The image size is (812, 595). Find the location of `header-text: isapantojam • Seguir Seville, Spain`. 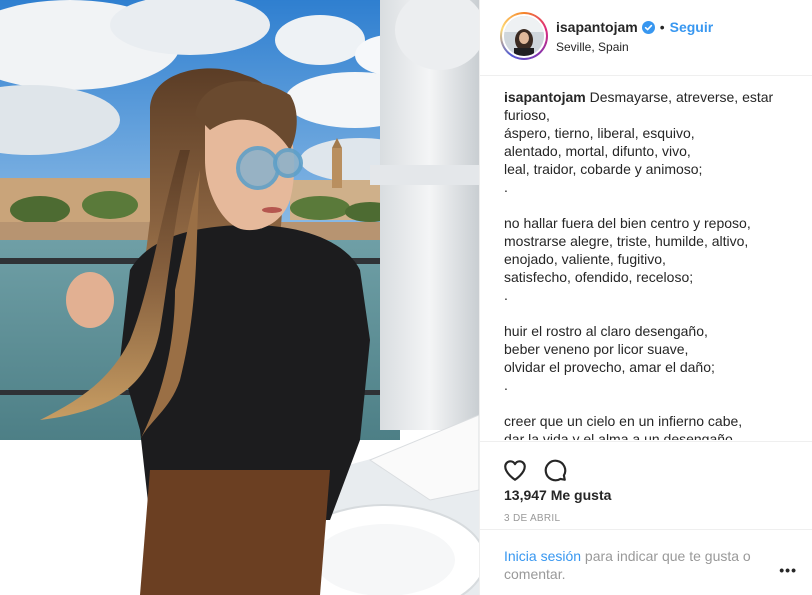

header-text: isapantojam • Seguir Seville, Spain is located at coordinates (634, 36).